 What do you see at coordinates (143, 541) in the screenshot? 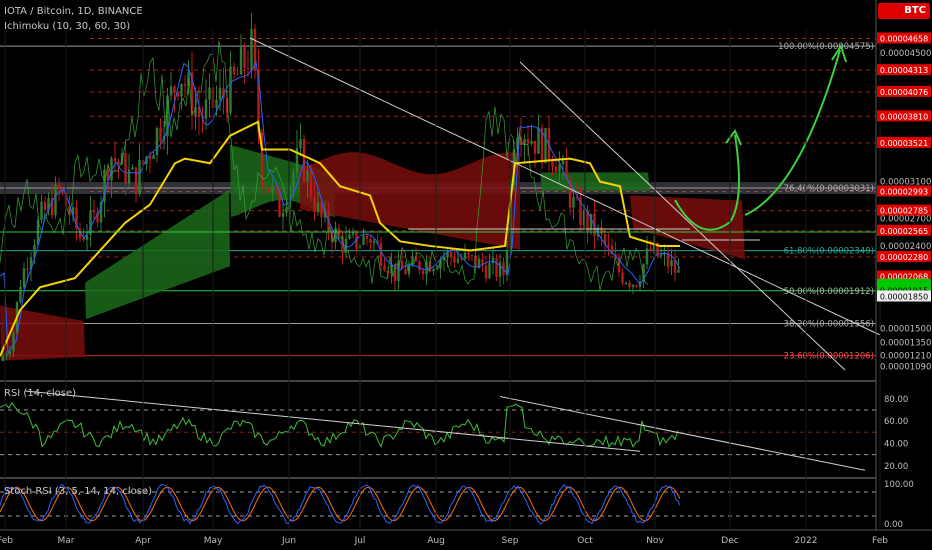
I see `x-axis-tick-label: Apr` at bounding box center [143, 541].